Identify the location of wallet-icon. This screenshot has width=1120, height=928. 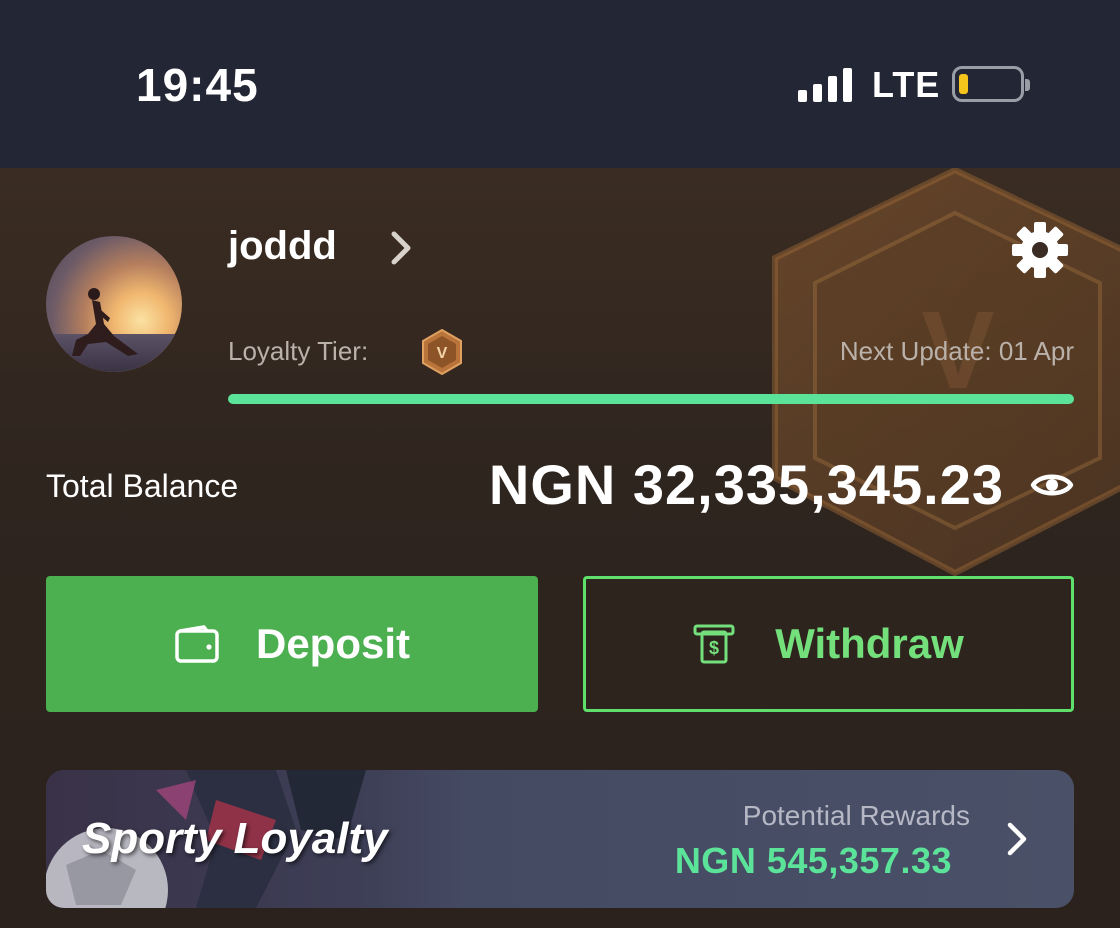
(197, 644).